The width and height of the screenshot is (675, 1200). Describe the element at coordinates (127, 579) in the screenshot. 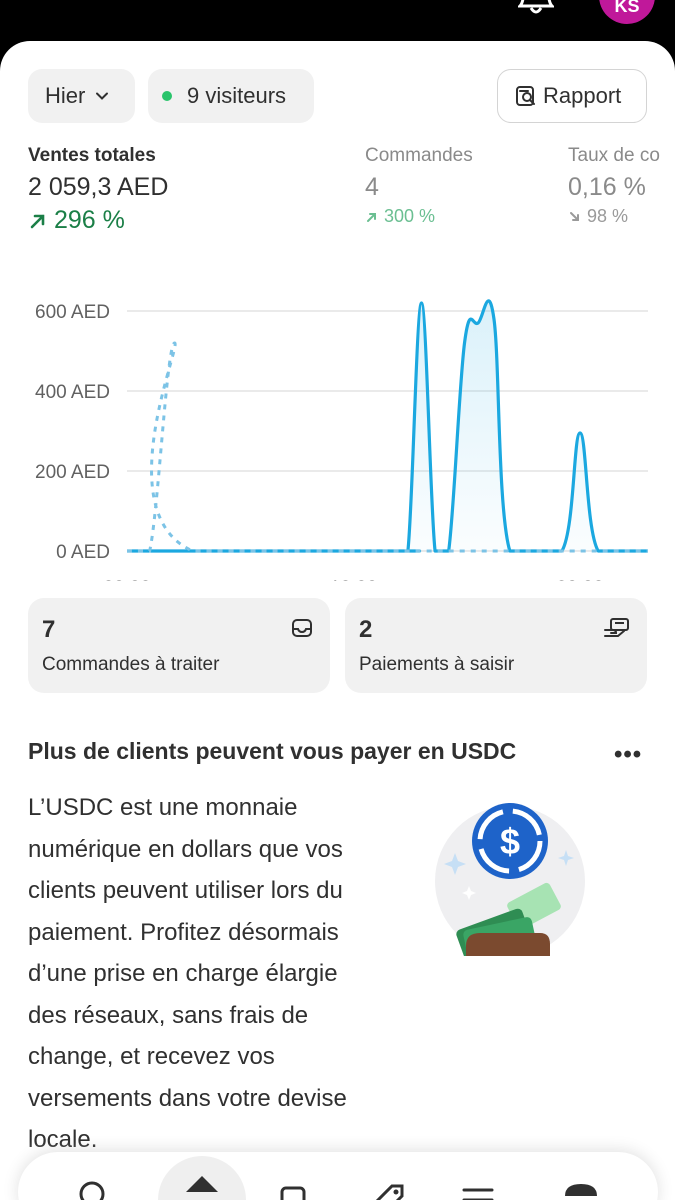

I see `x-tick-label: 00:00` at that location.